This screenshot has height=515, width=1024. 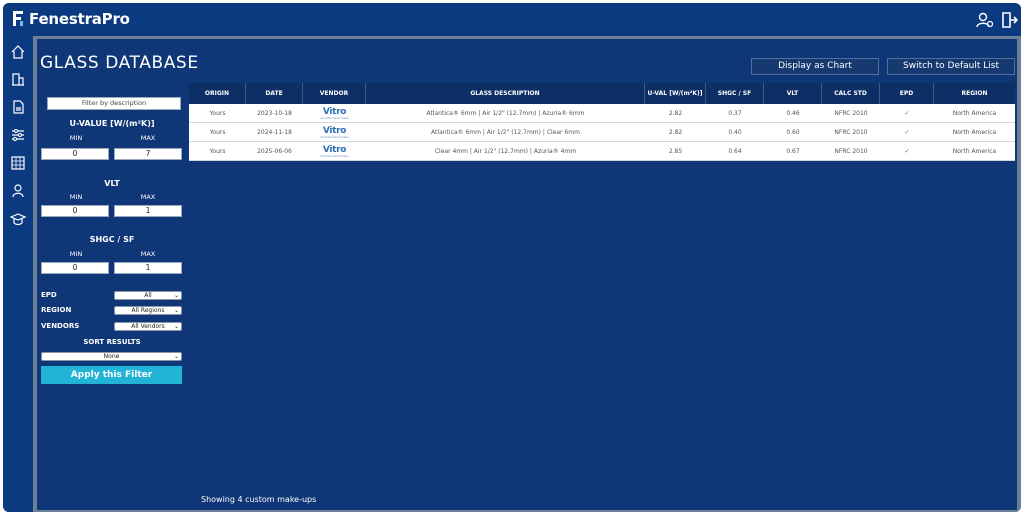 What do you see at coordinates (18, 107) in the screenshot?
I see `document-icon` at bounding box center [18, 107].